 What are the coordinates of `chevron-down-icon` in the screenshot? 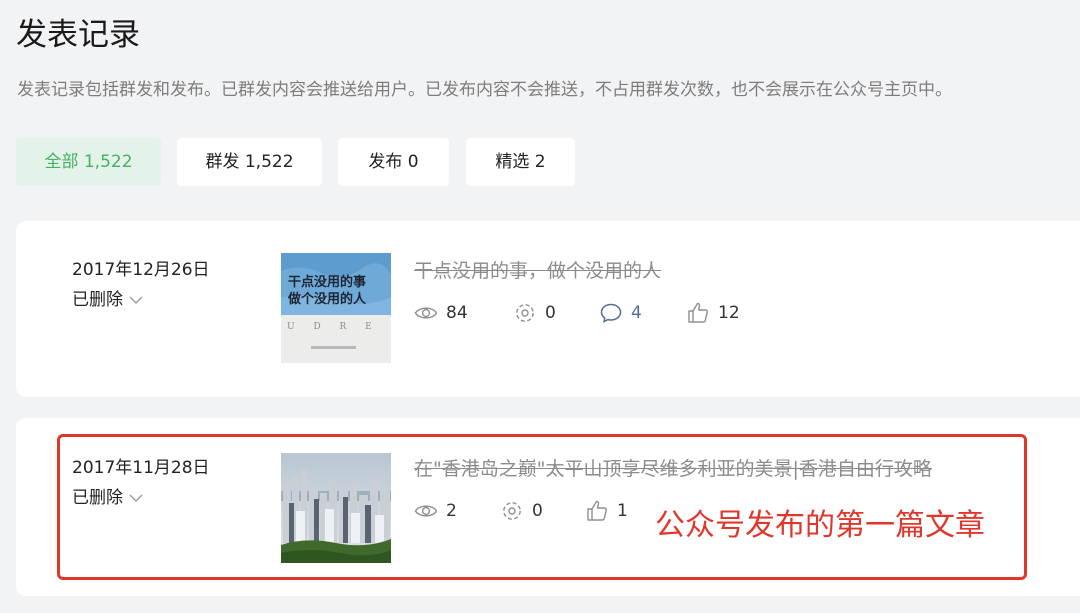 It's located at (136, 300).